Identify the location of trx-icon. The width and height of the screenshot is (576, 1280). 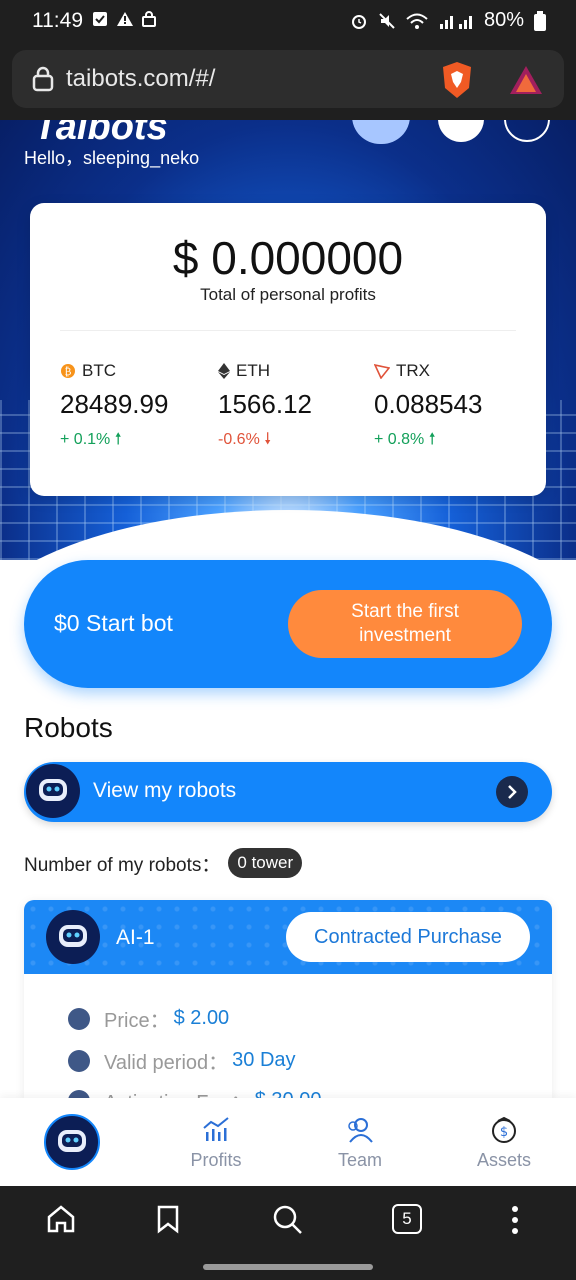
(382, 371).